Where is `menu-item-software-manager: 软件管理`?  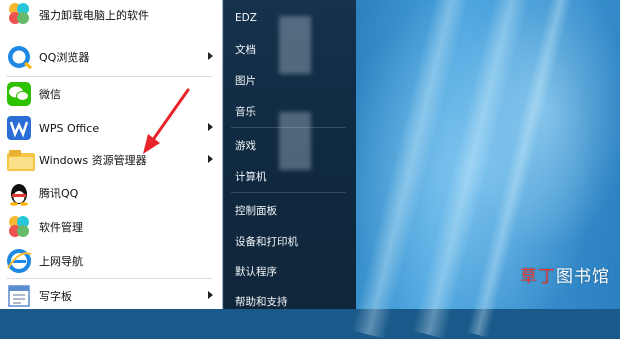 menu-item-software-manager: 软件管理 is located at coordinates (109, 227).